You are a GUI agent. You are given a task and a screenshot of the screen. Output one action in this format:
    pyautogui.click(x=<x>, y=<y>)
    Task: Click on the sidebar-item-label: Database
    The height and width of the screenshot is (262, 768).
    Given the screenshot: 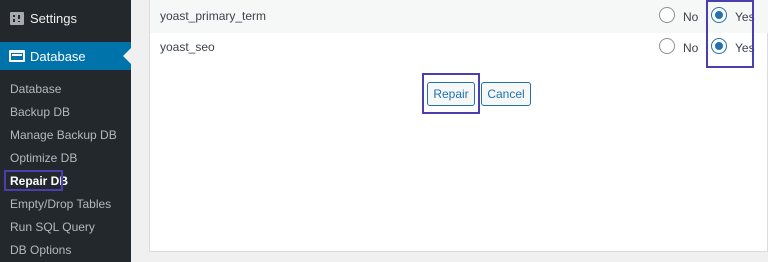 What is the action you would take?
    pyautogui.click(x=58, y=56)
    